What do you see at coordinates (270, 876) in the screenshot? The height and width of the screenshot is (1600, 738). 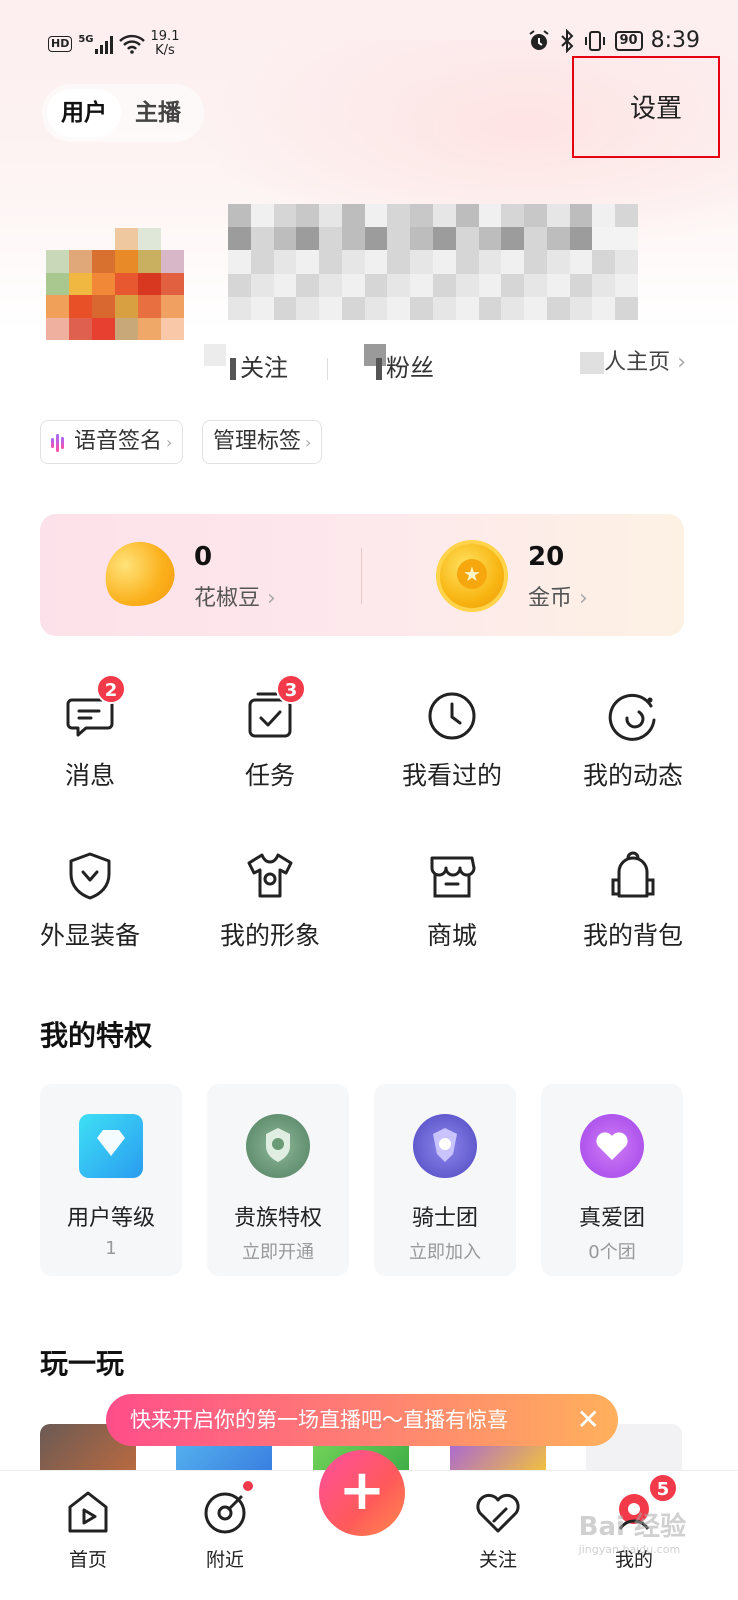 I see `tshirt-icon` at bounding box center [270, 876].